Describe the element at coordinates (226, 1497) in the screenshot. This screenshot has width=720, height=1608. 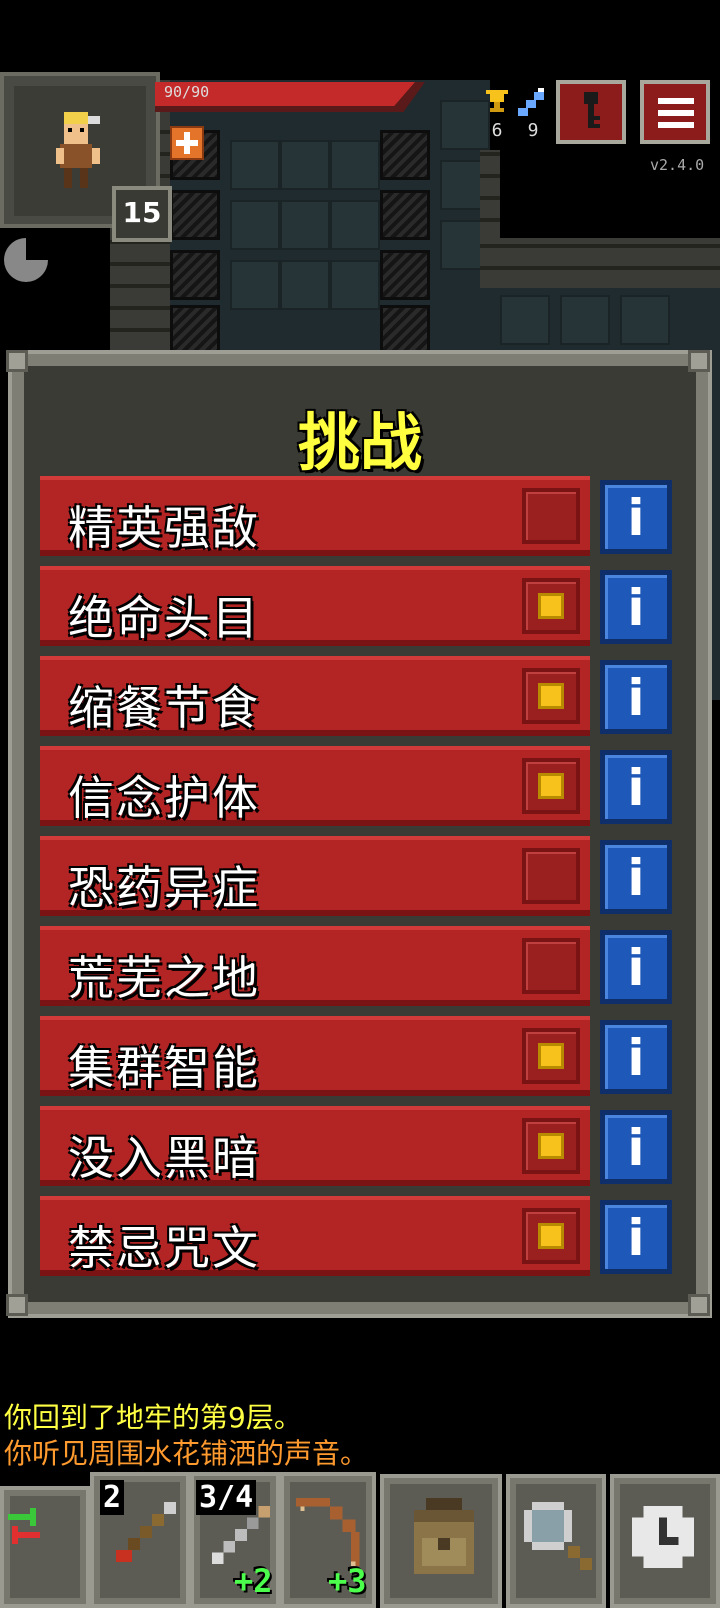
I see `slot2-count: 3/4` at that location.